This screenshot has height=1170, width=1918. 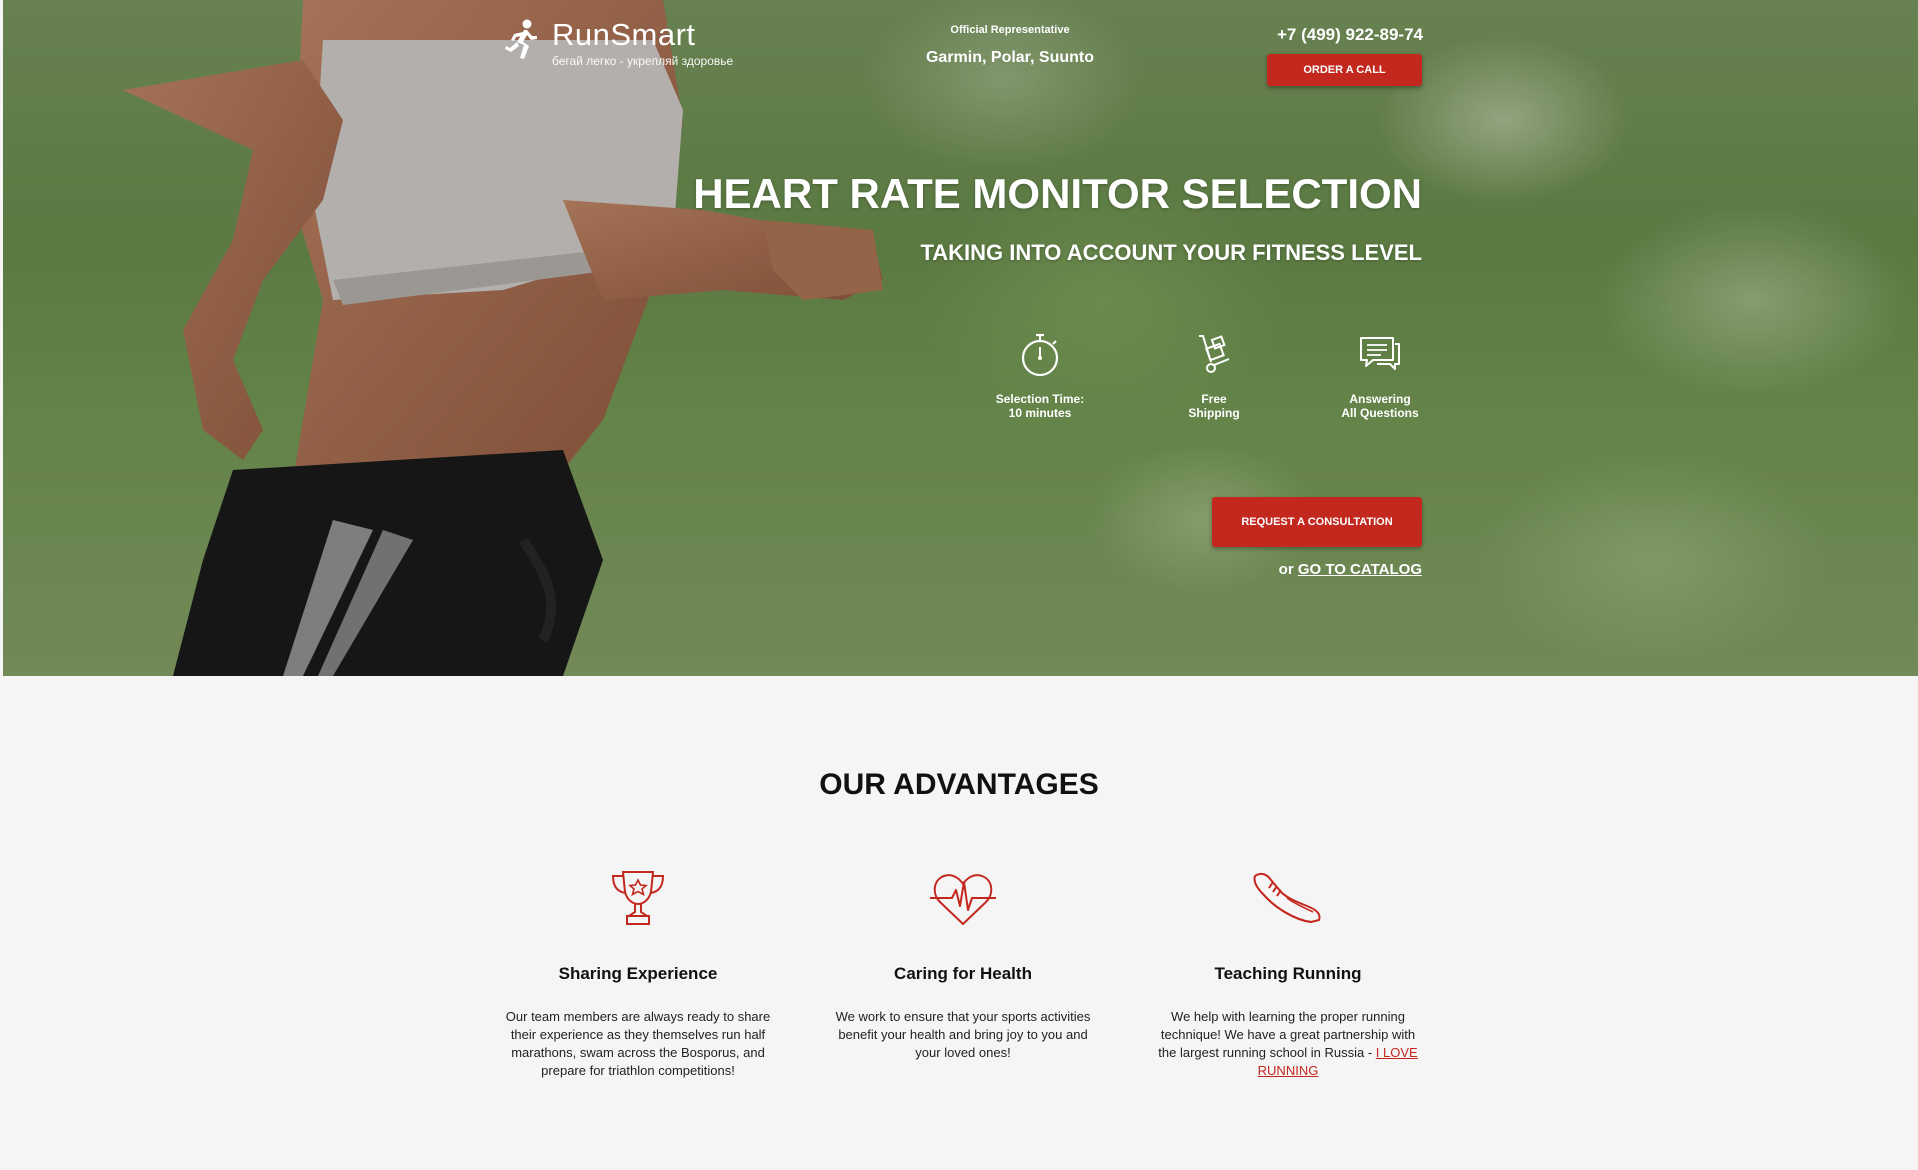 What do you see at coordinates (1214, 376) in the screenshot?
I see `feature-free-shipping: Free Shipping` at bounding box center [1214, 376].